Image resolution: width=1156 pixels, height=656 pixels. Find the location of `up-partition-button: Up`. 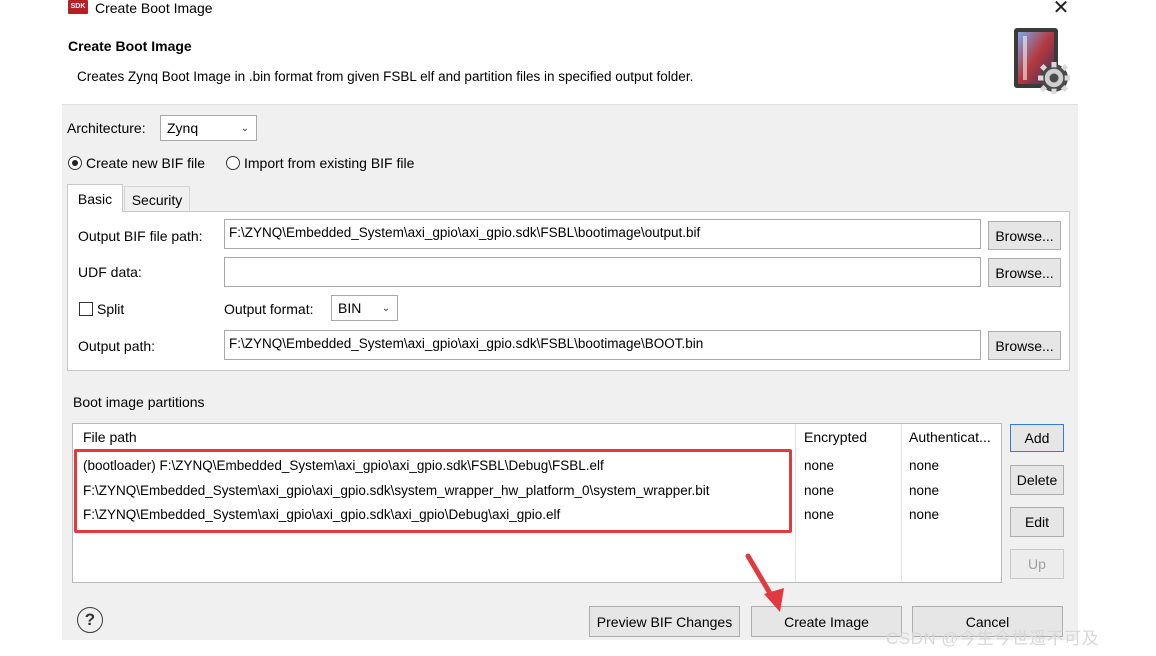

up-partition-button: Up is located at coordinates (1037, 564).